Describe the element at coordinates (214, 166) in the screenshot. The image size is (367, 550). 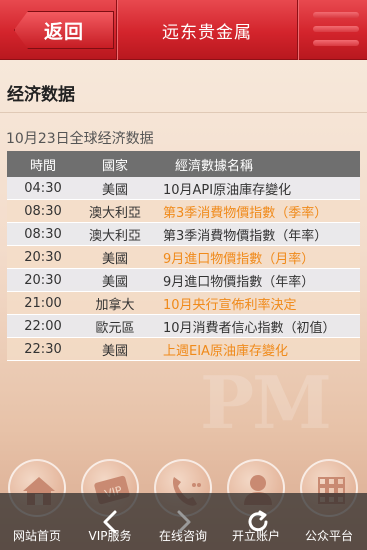
I see `header-event: 經濟數據名稱` at that location.